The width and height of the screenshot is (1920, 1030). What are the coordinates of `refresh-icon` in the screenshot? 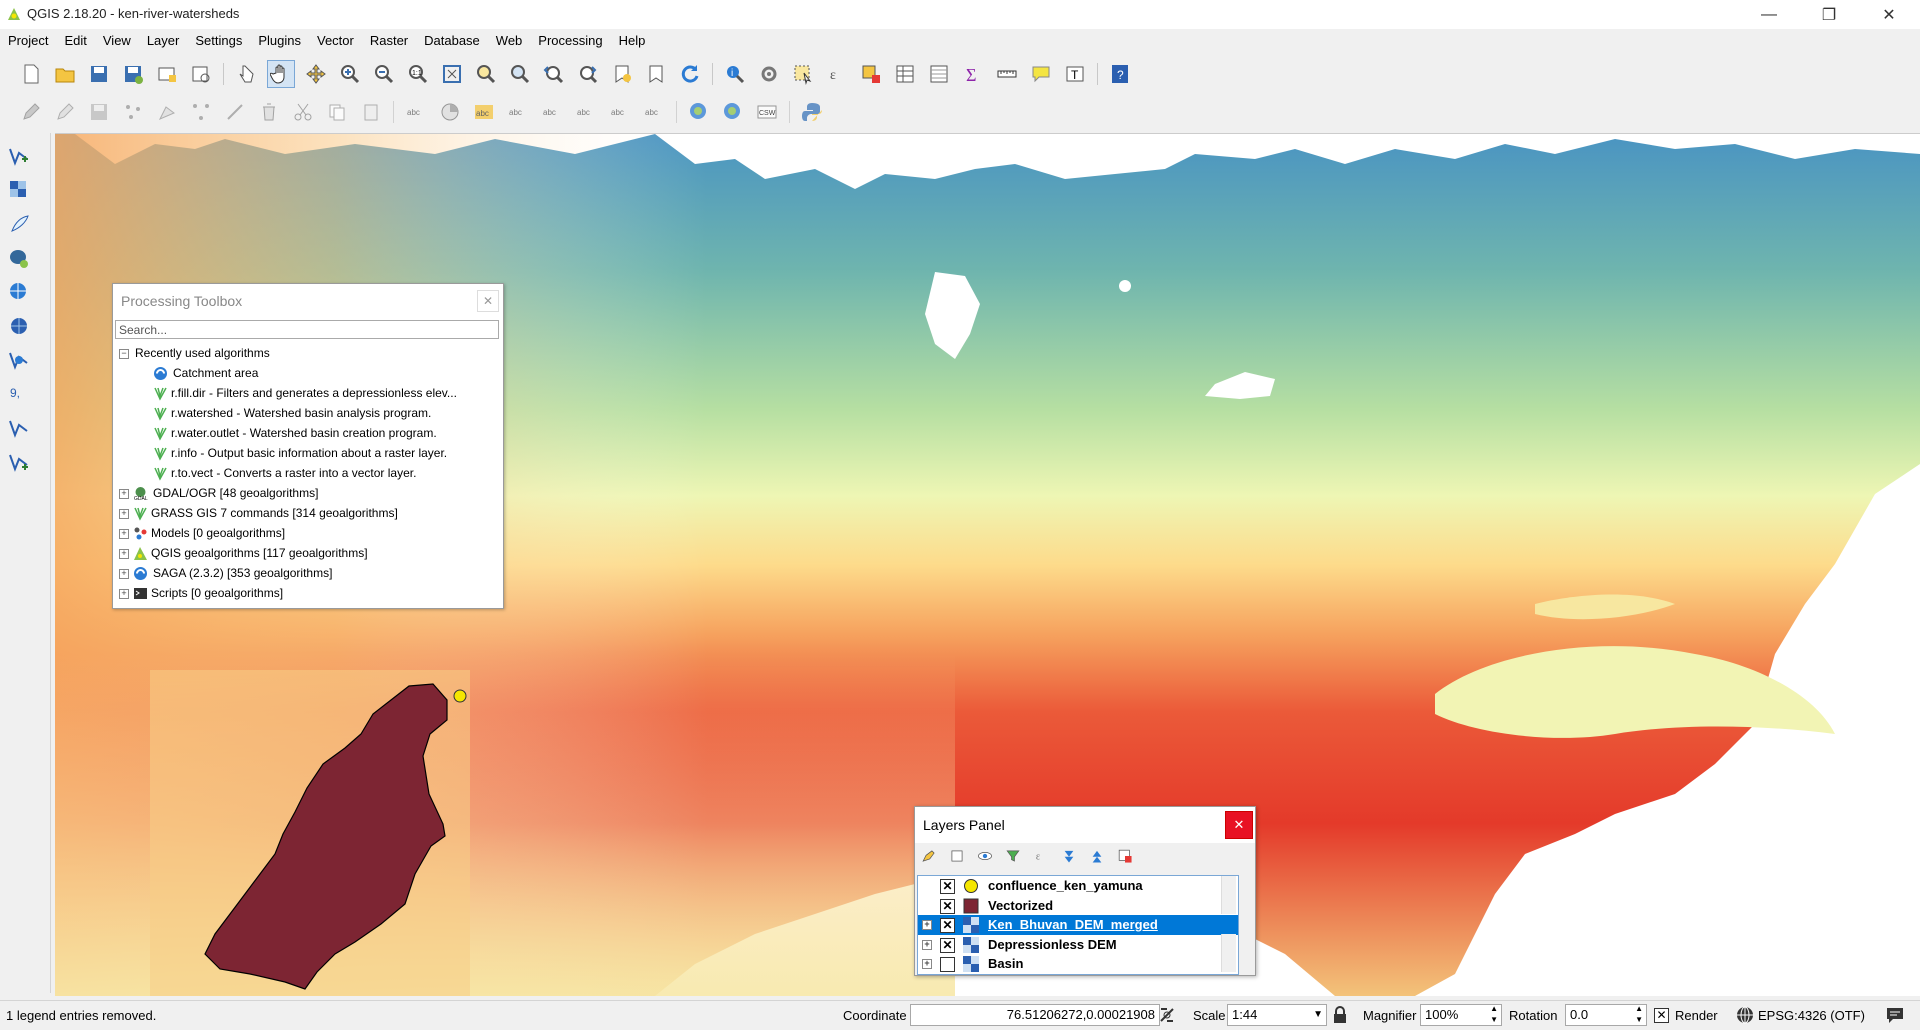 It's located at (690, 74).